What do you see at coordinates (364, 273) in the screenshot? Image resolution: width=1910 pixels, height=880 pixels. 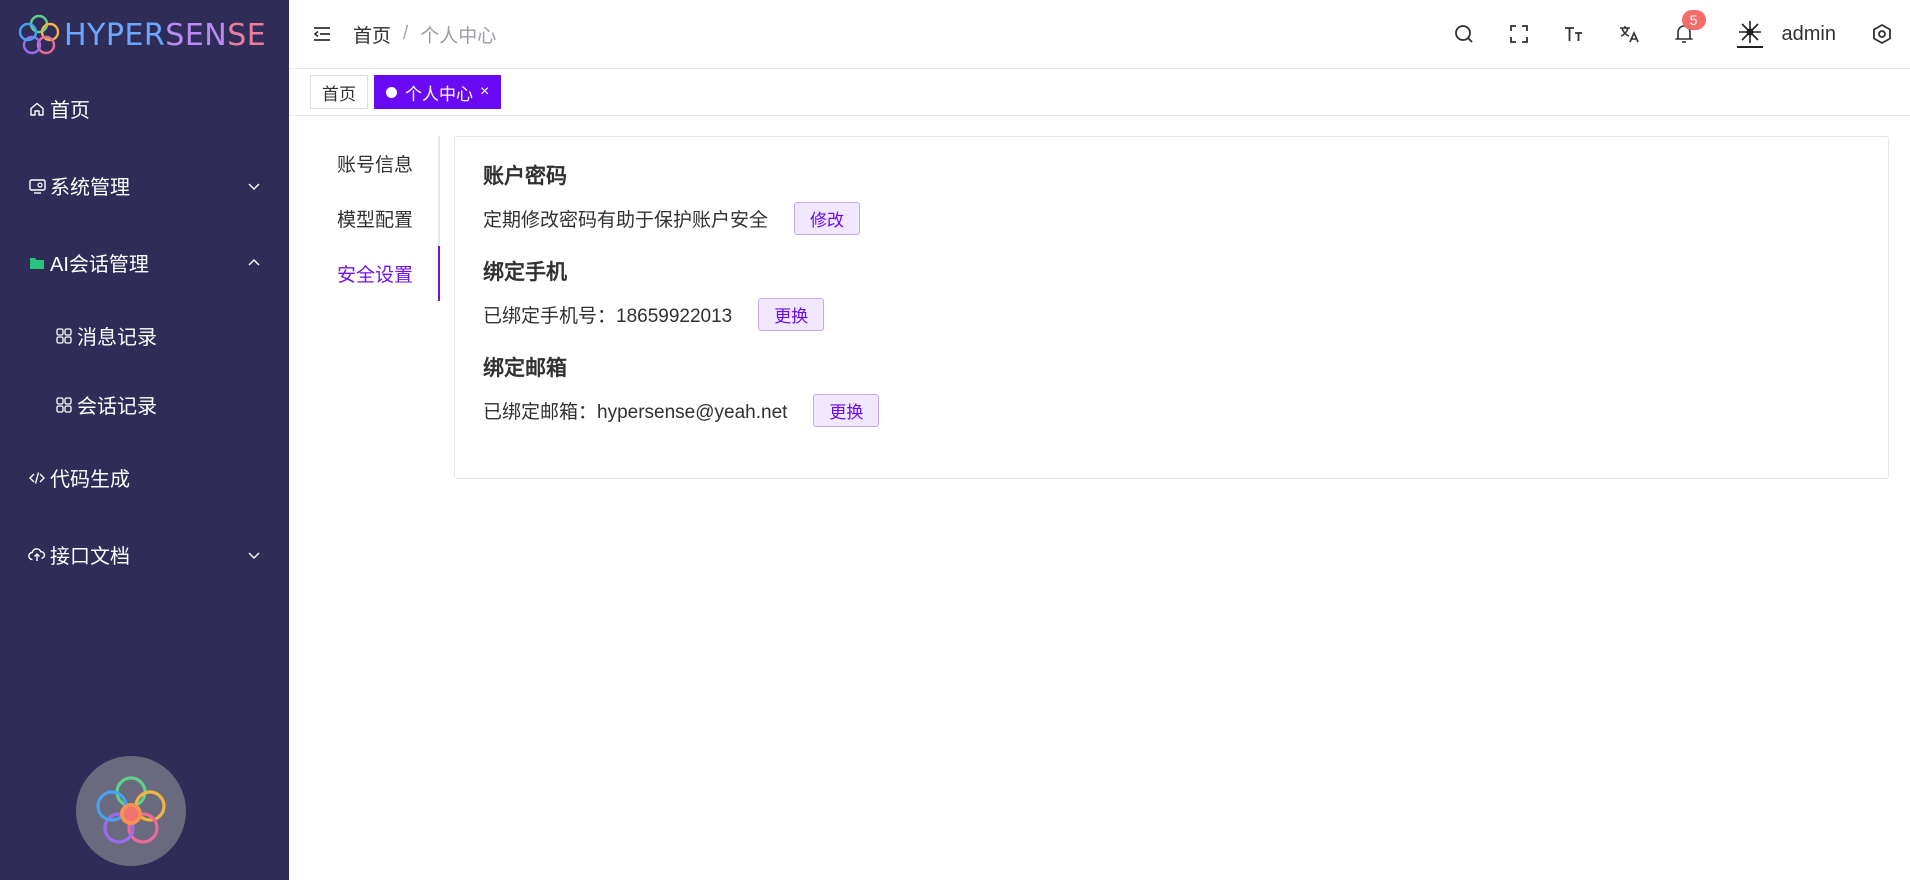 I see `tab-security-settings: 安全设置` at bounding box center [364, 273].